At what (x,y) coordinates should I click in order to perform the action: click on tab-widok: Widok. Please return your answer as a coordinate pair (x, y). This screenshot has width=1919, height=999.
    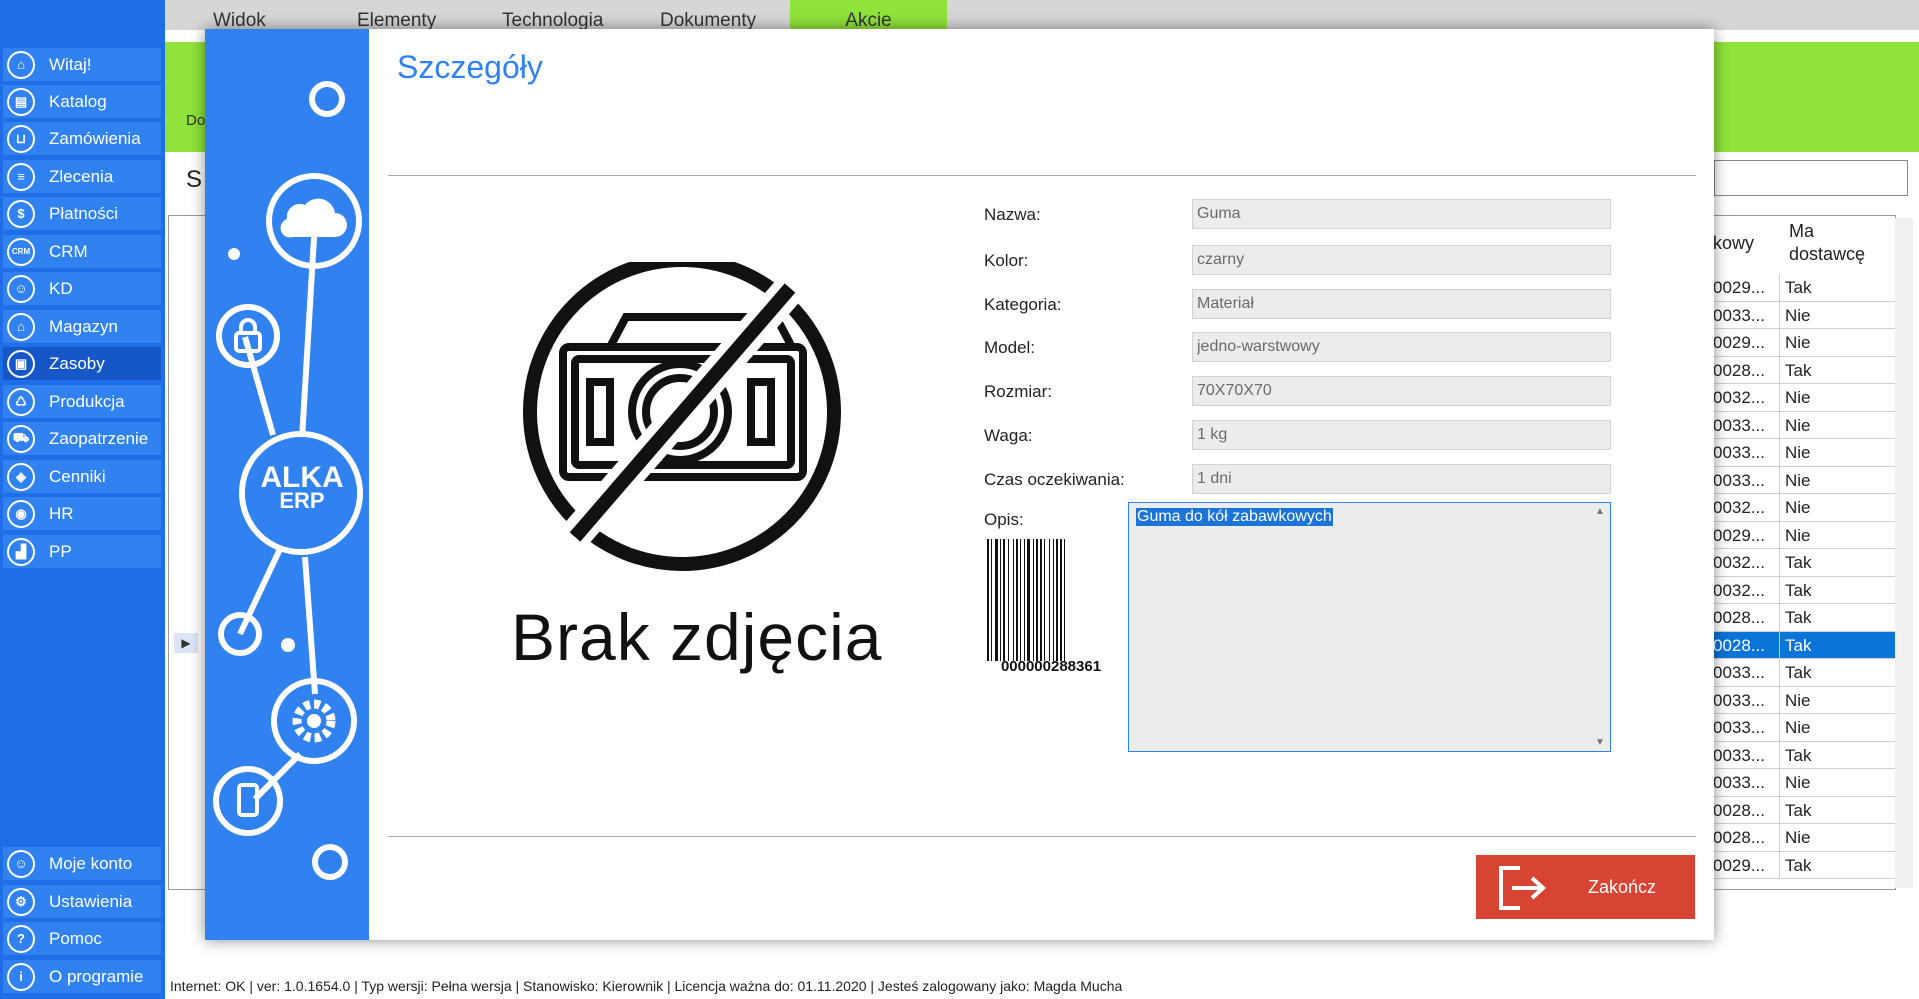
    Looking at the image, I should click on (239, 15).